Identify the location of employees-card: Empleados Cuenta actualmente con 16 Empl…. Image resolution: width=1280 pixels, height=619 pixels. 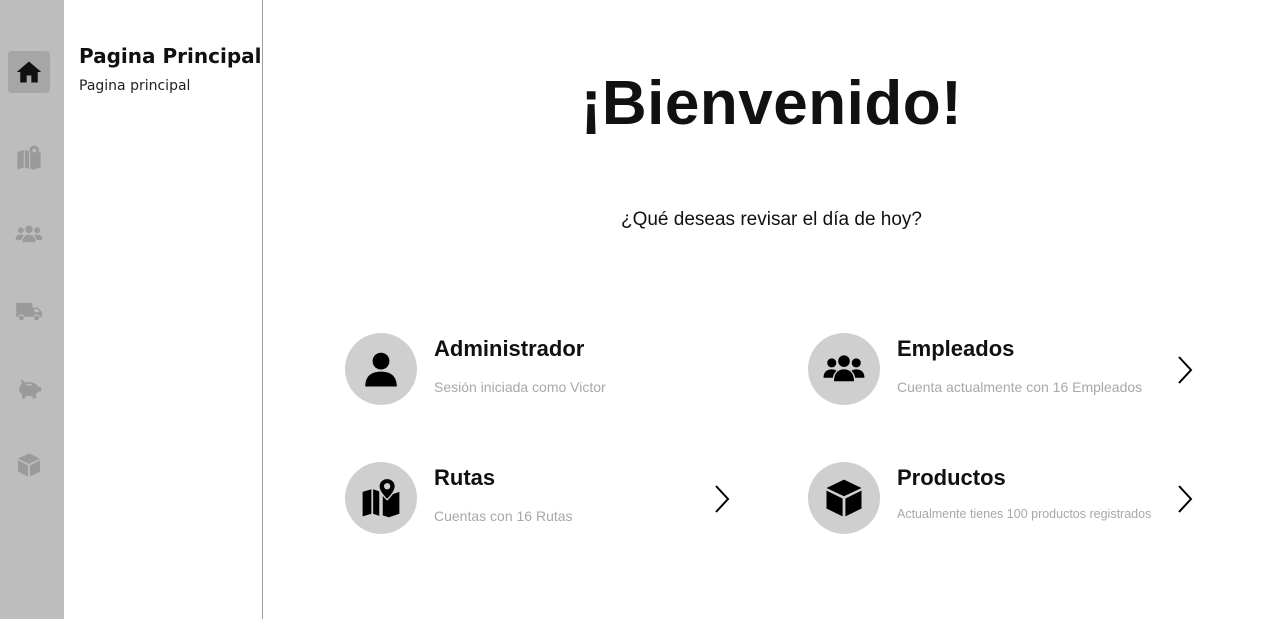
(1008, 370).